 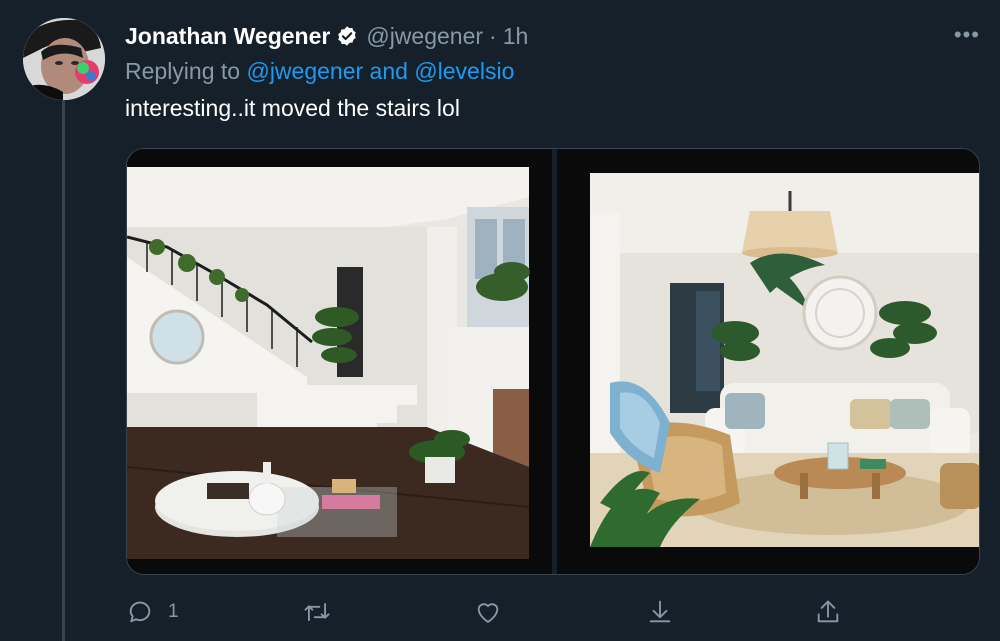 I want to click on mention-levelsio: @levelsio, so click(x=464, y=71).